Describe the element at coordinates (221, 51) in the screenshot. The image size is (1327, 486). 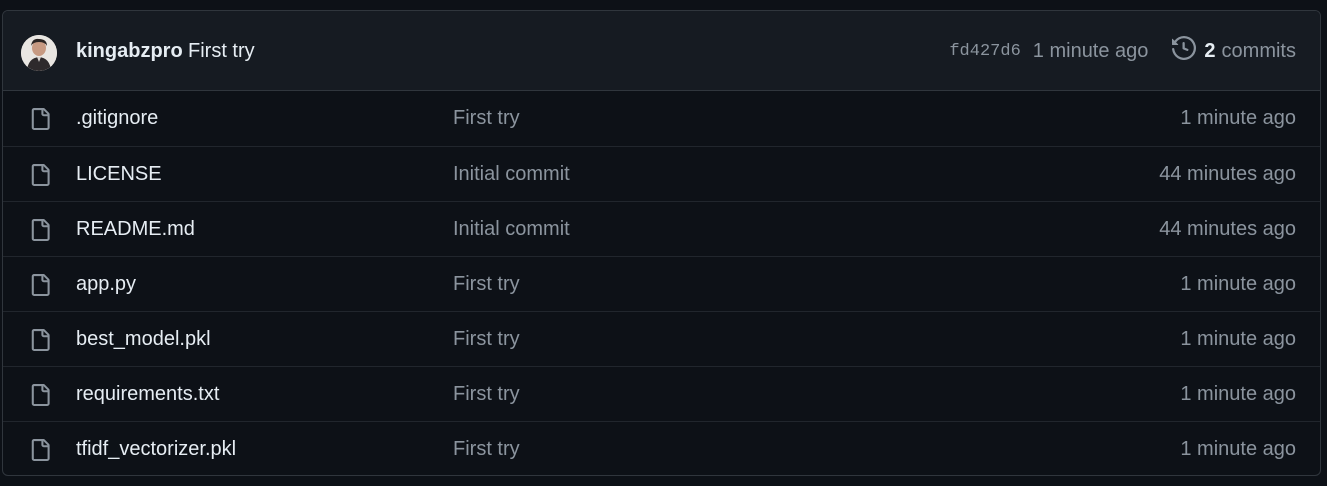
I see `commit-message: First try` at that location.